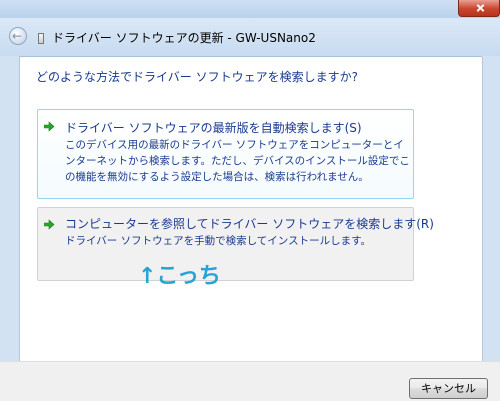 Image resolution: width=500 pixels, height=401 pixels. I want to click on back-button: ←, so click(18, 36).